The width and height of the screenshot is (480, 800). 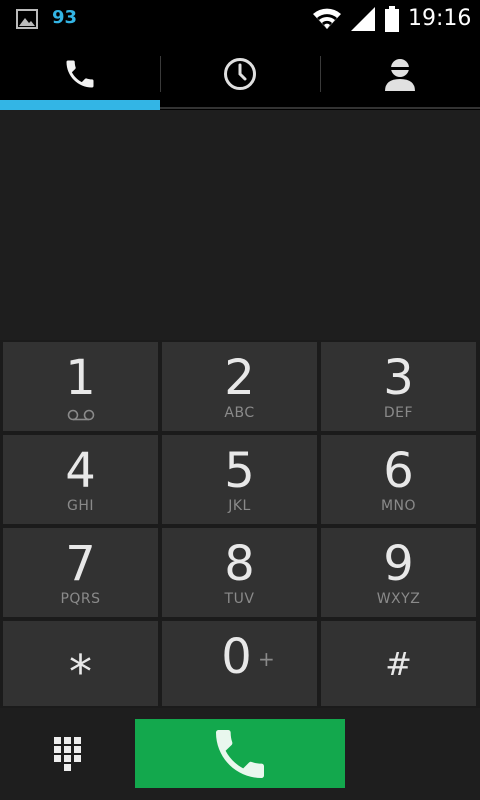 I want to click on key-digit: 7, so click(x=80, y=564).